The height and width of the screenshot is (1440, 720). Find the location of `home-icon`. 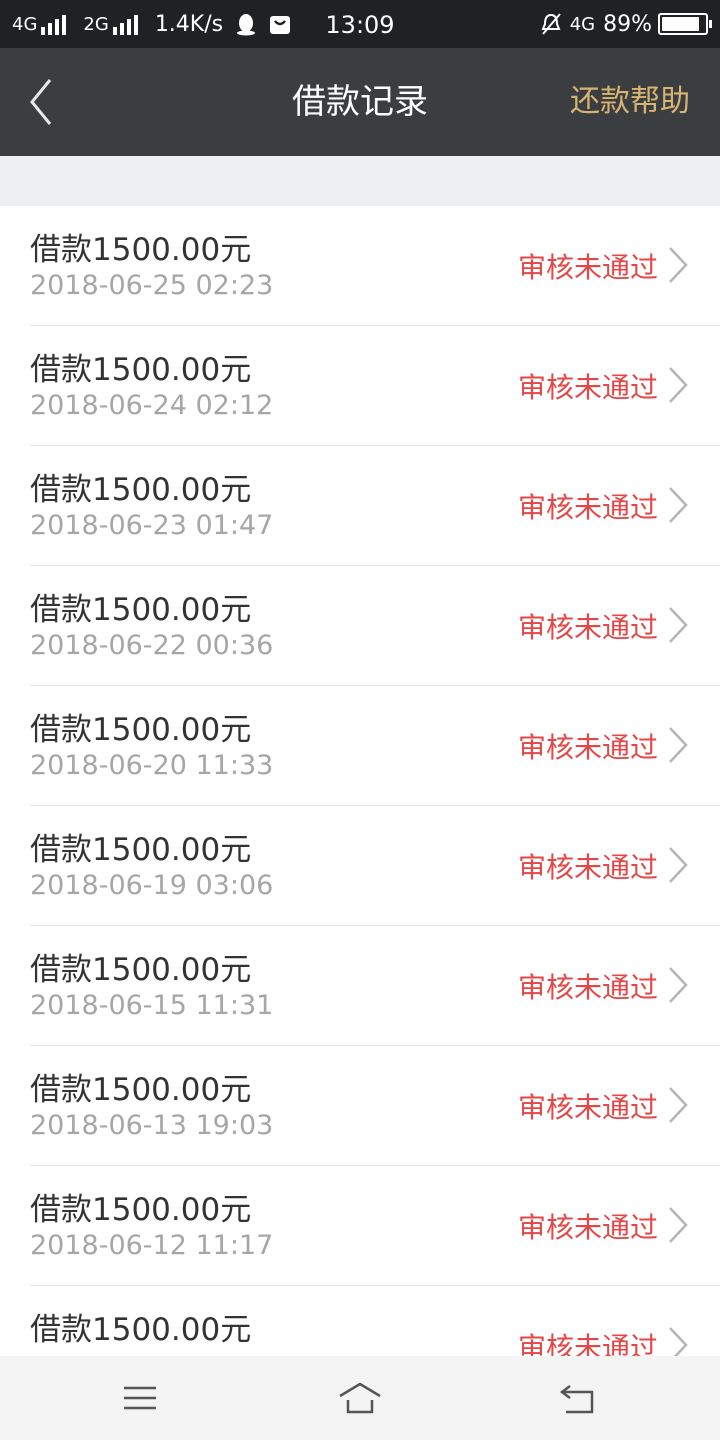

home-icon is located at coordinates (360, 1398).